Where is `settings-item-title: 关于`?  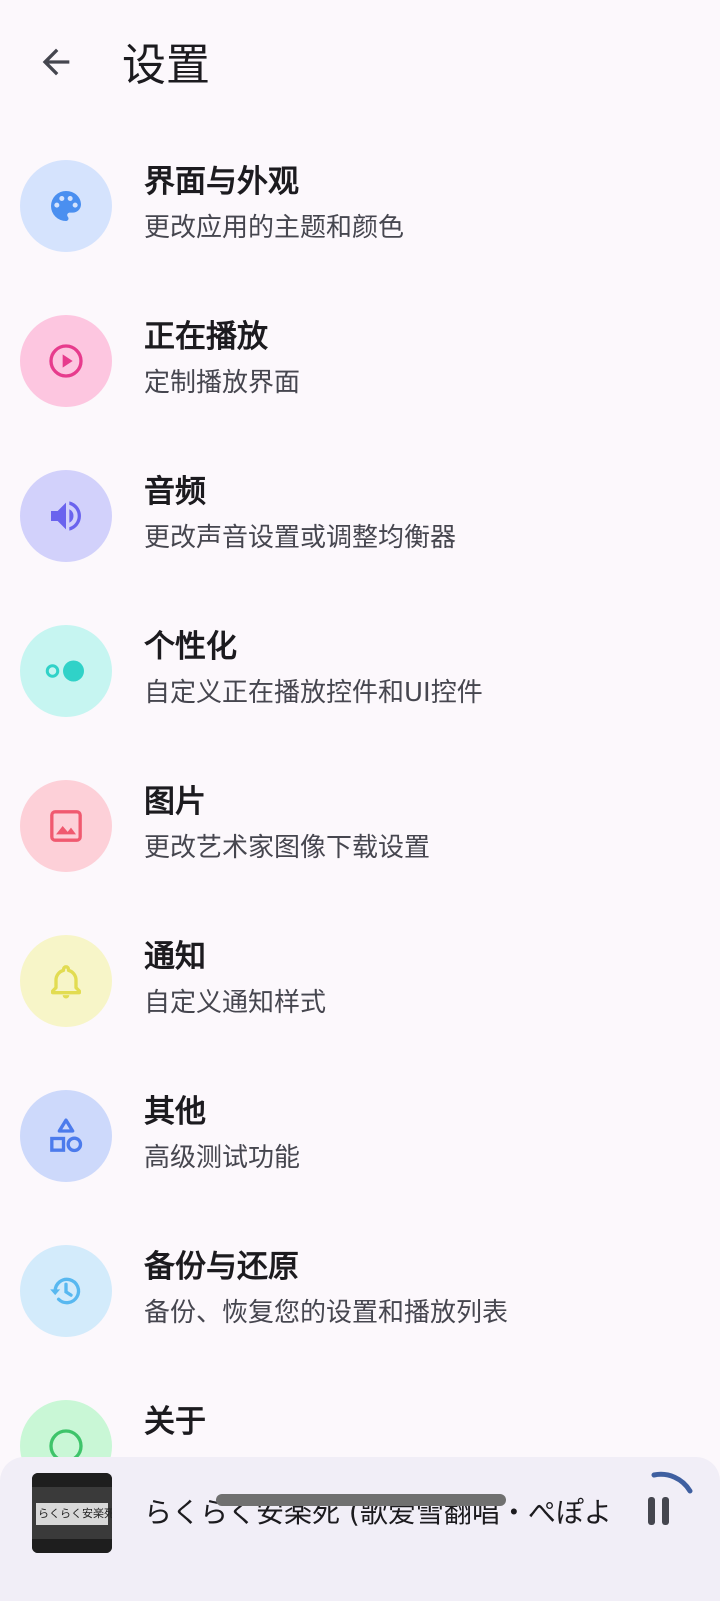
settings-item-title: 关于 is located at coordinates (175, 1422).